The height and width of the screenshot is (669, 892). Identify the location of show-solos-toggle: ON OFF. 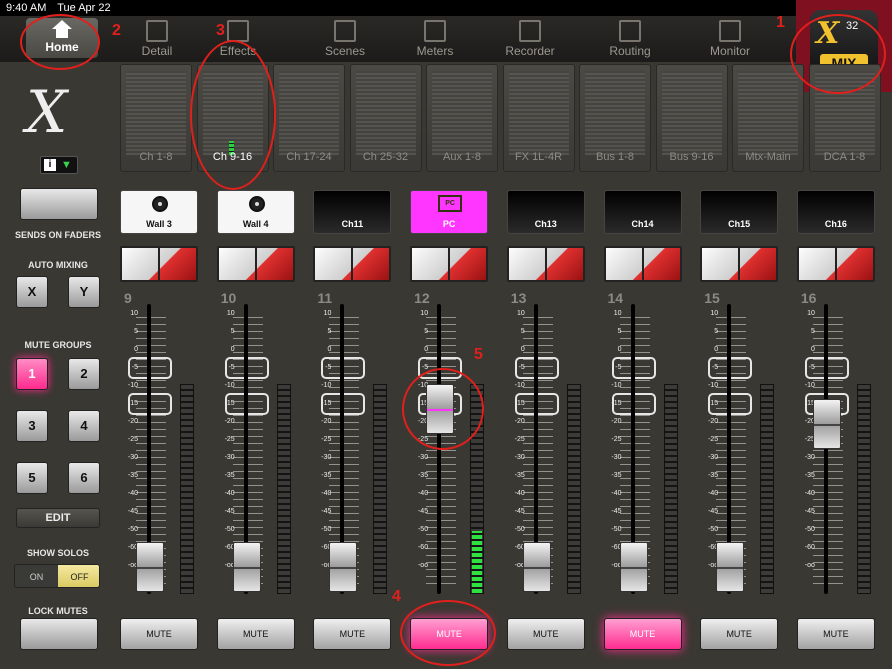
(57, 576).